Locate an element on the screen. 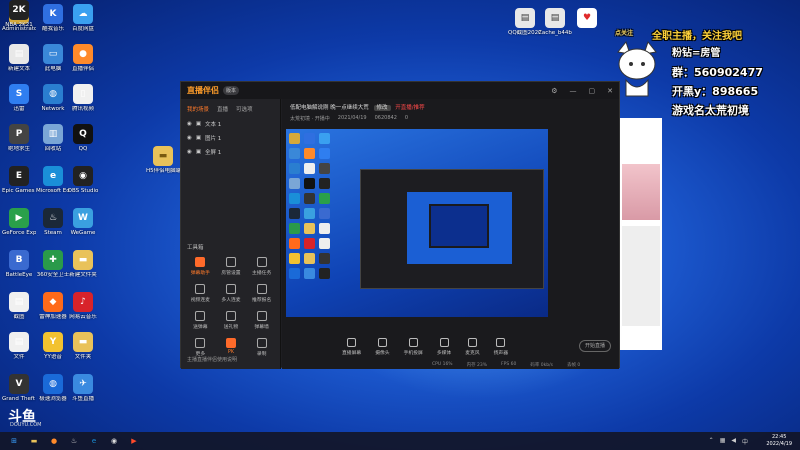  room-meta: 太荒初境 · 开播中 2021/04/19 0620842 0 is located at coordinates (349, 118).